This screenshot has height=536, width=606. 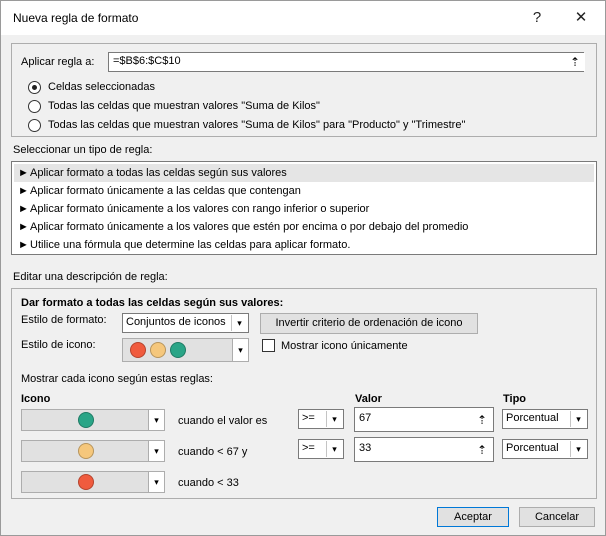 I want to click on close-button: ✕, so click(x=581, y=18).